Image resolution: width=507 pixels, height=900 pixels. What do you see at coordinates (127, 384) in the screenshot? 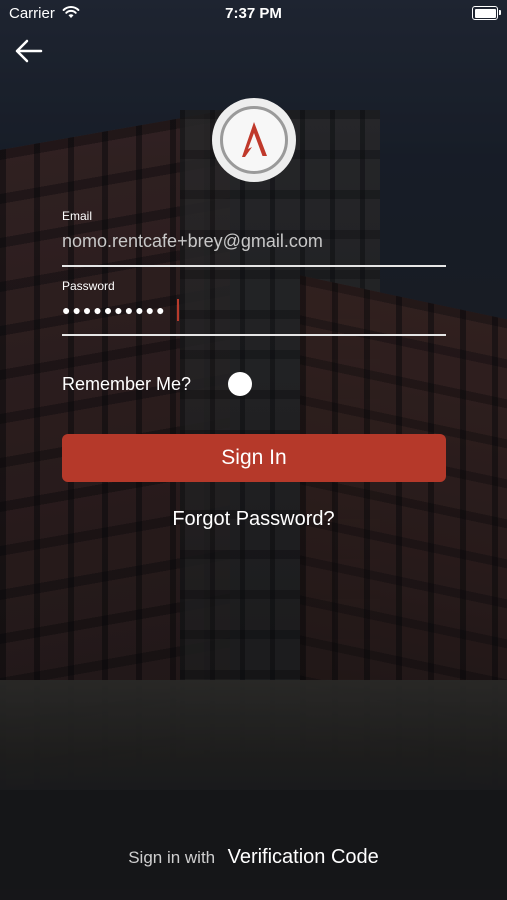
I see `remember-me-label: Remember Me?` at bounding box center [127, 384].